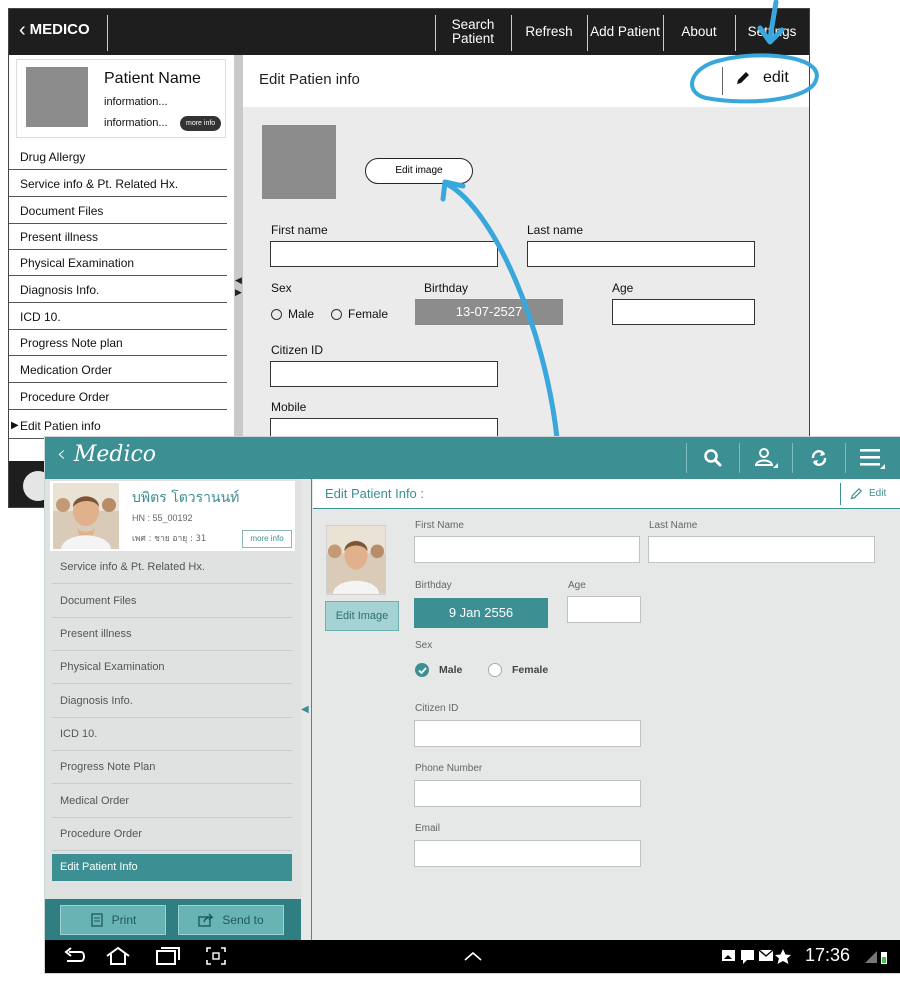 The image size is (900, 1000). Describe the element at coordinates (449, 768) in the screenshot. I see `phone-number-label: Phone Number` at that location.